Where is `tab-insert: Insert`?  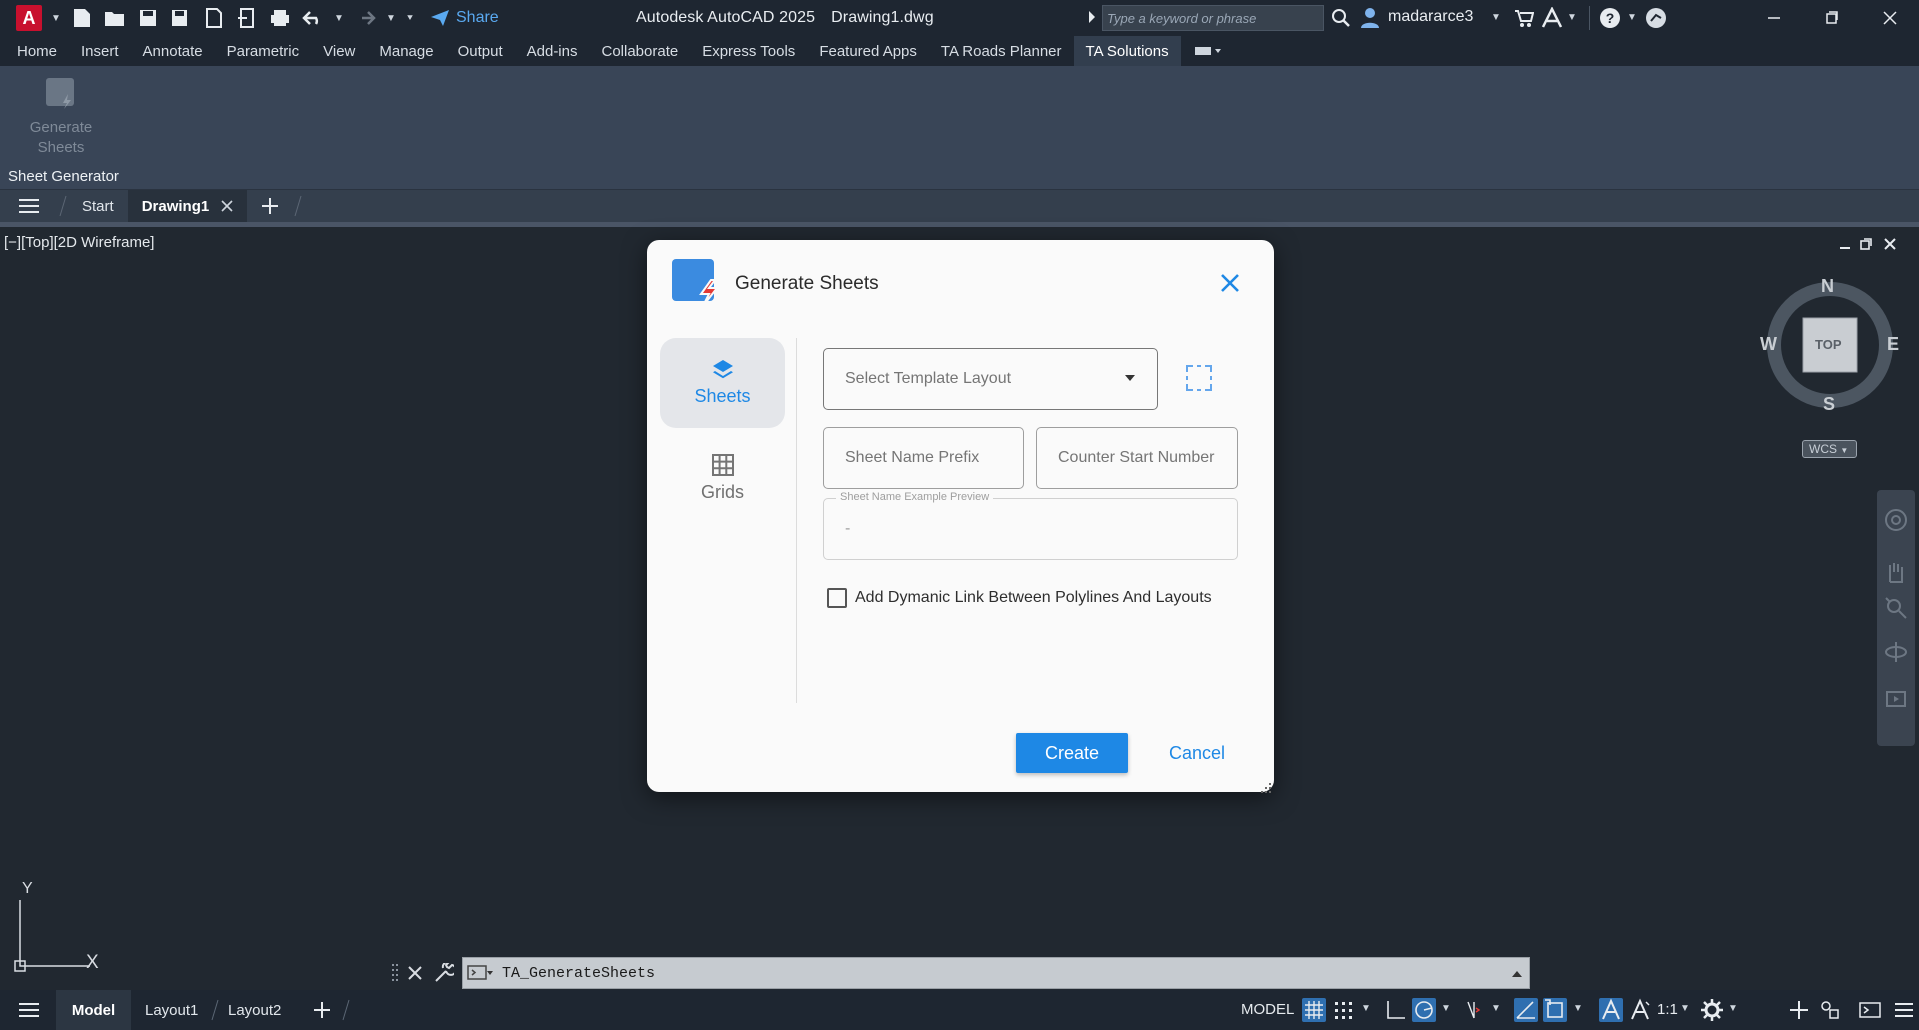
tab-insert: Insert is located at coordinates (100, 51).